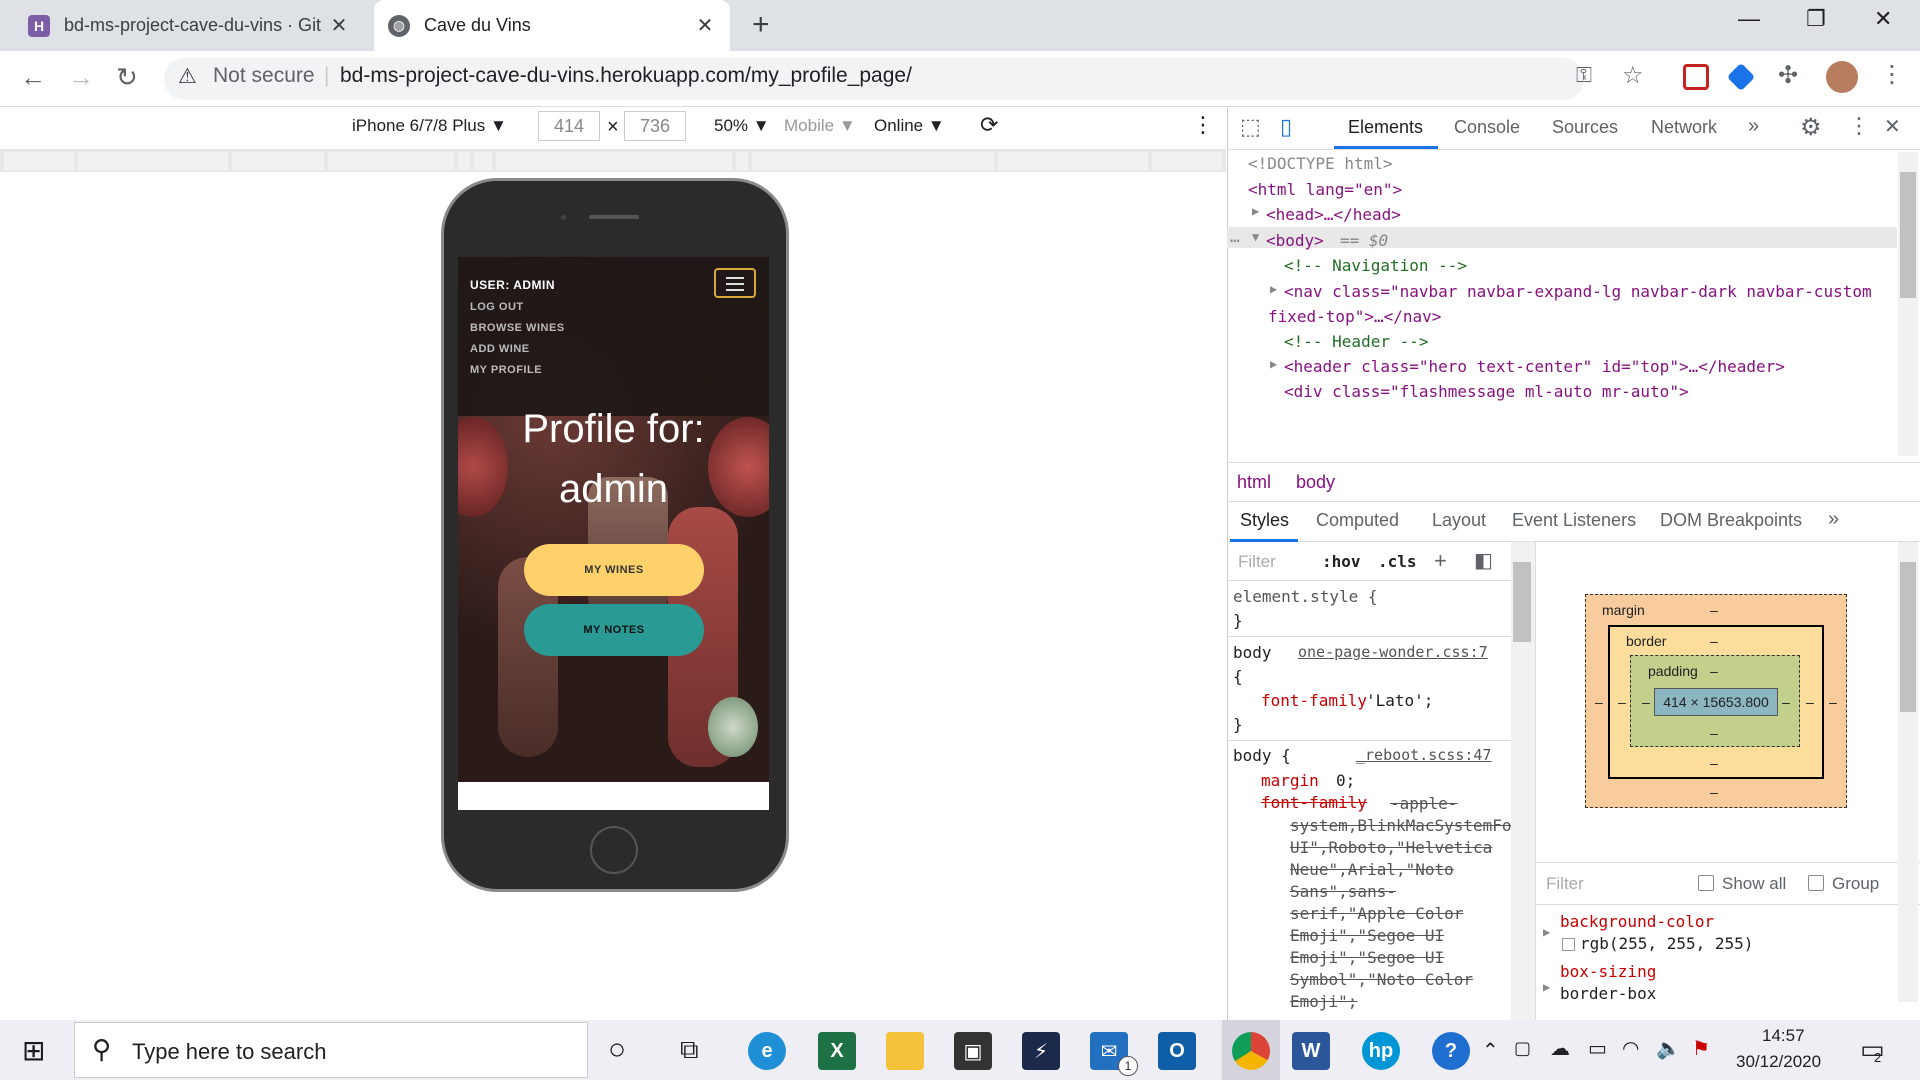 The image size is (1920, 1080). What do you see at coordinates (189, 25) in the screenshot?
I see `tab-github: H bd-ms-project-cave-du-vins · Git ✕` at bounding box center [189, 25].